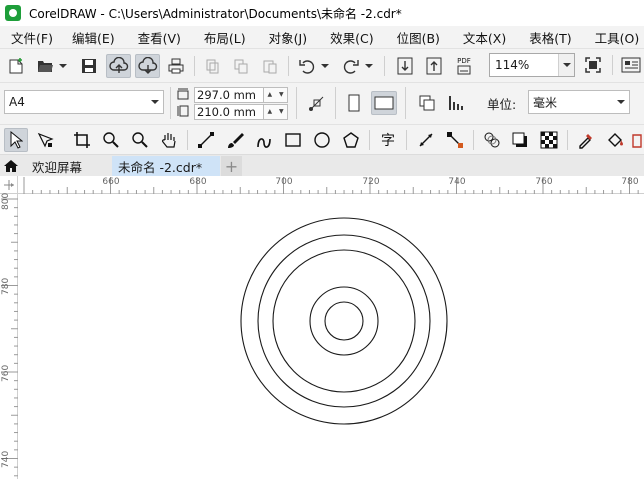 The image size is (644, 479). I want to click on interactive-fill-icon, so click(615, 140).